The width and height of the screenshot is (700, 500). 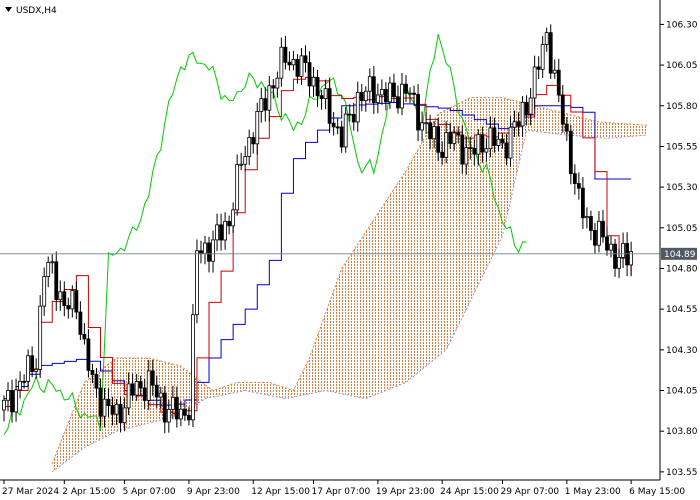 What do you see at coordinates (682, 25) in the screenshot?
I see `y-tick-label: 106.30` at bounding box center [682, 25].